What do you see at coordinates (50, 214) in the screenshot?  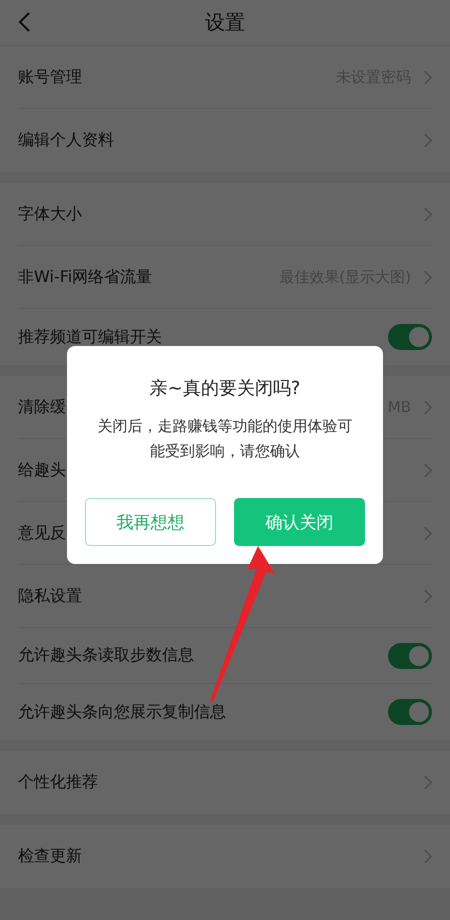 I see `row-label: 字体大小` at bounding box center [50, 214].